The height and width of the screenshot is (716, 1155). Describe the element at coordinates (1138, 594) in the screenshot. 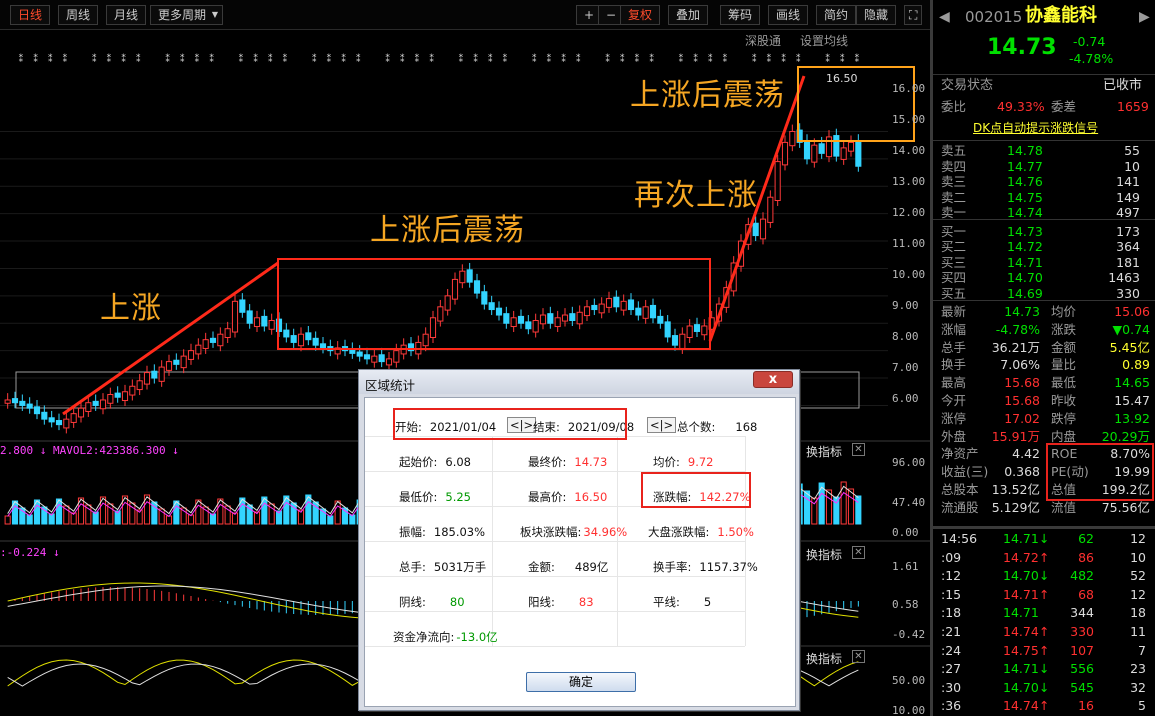

I see `tick-count: 12` at that location.